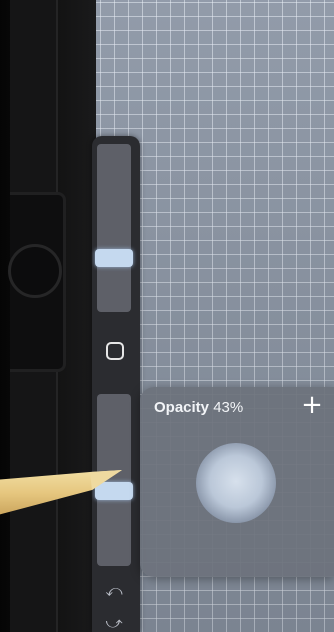 This screenshot has height=632, width=334. I want to click on undo-icon: ⤺, so click(114, 591).